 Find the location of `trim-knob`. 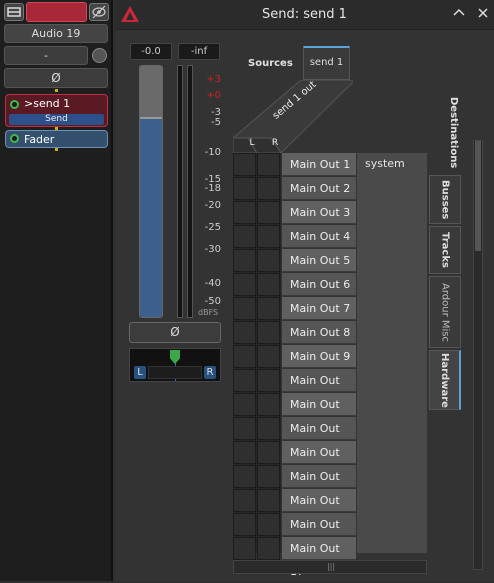

trim-knob is located at coordinates (99, 55).